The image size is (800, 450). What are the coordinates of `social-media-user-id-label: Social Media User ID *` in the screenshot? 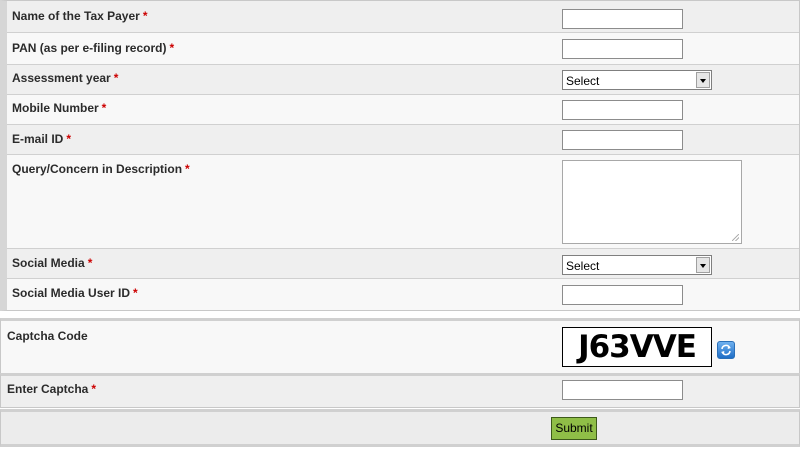 It's located at (75, 293).